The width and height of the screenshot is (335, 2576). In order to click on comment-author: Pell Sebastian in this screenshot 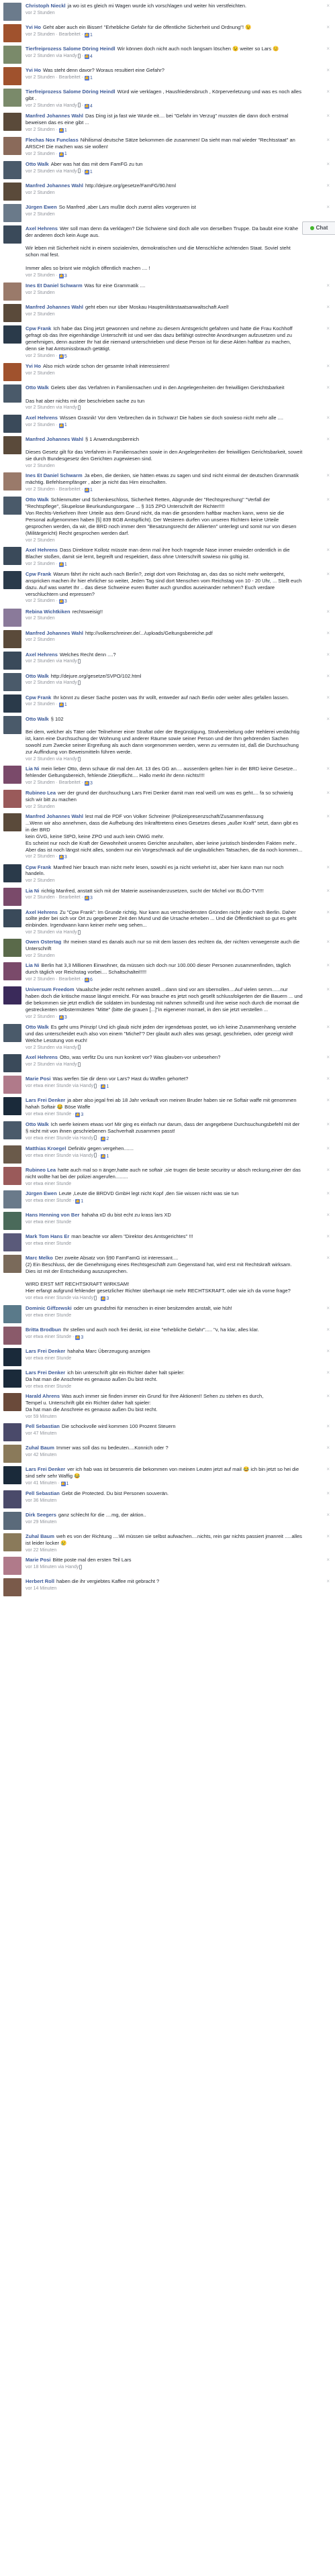, I will do `click(43, 1426)`.